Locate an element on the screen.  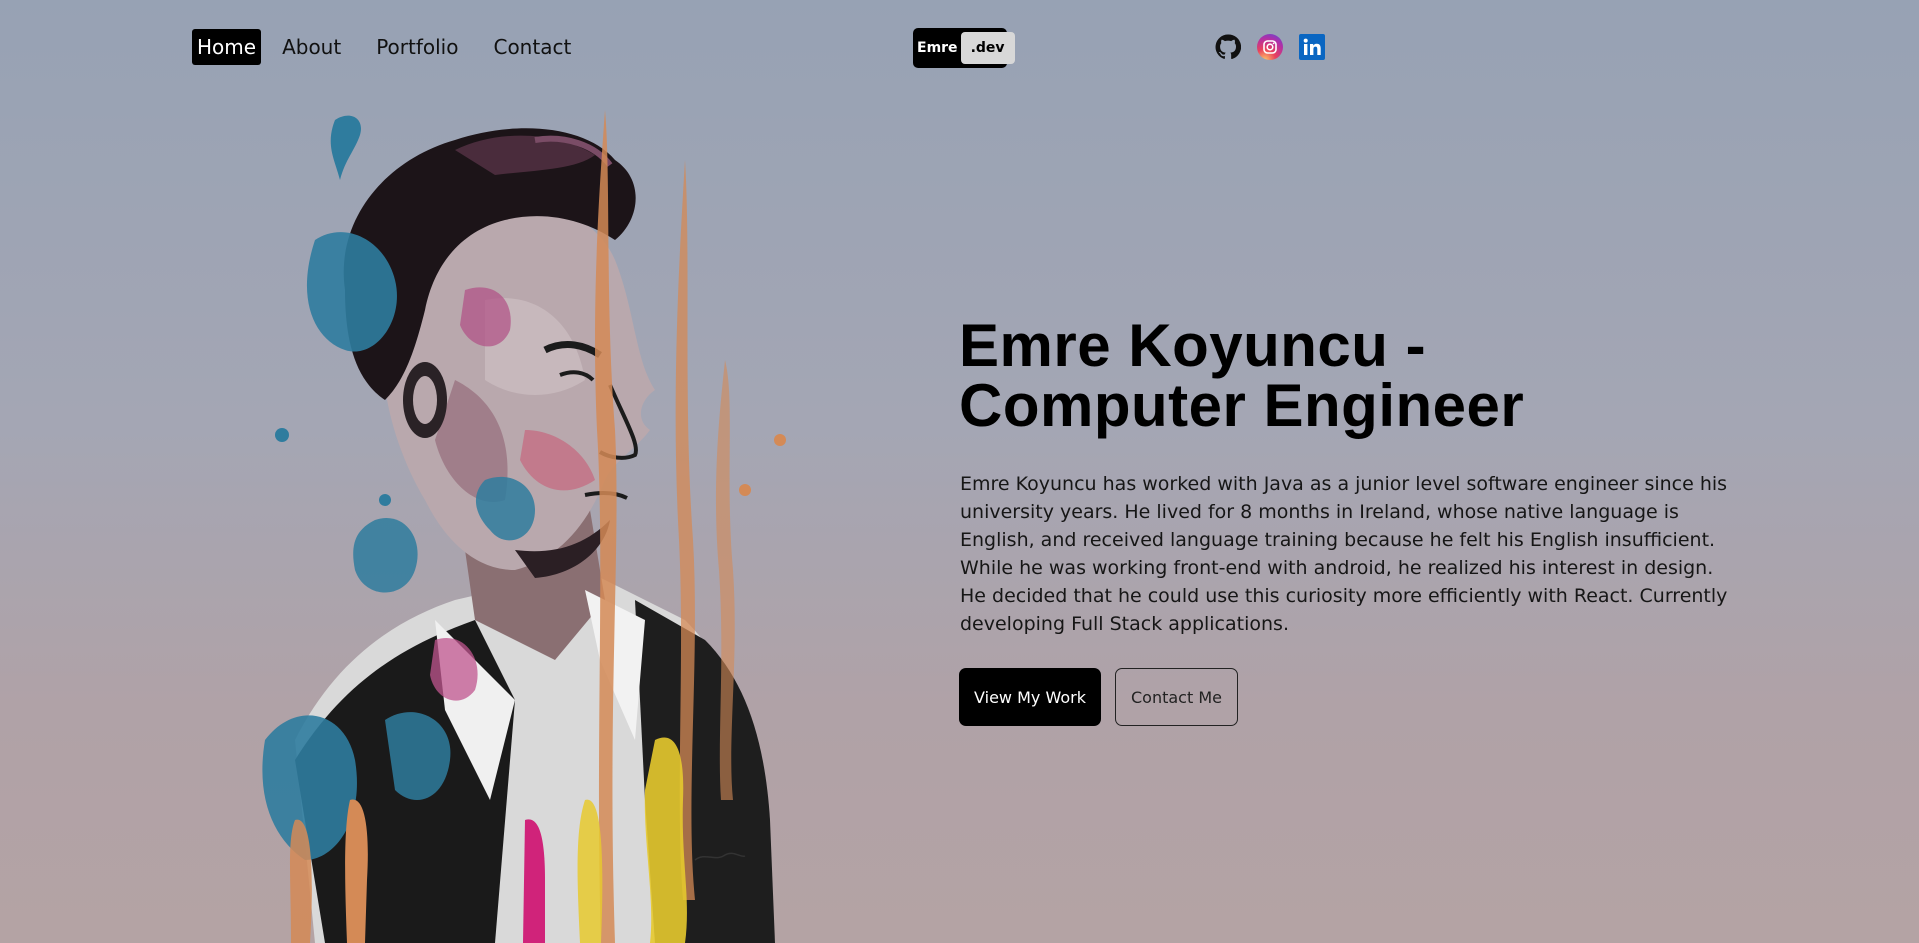
view-my-work-button: View My Work is located at coordinates (1030, 697).